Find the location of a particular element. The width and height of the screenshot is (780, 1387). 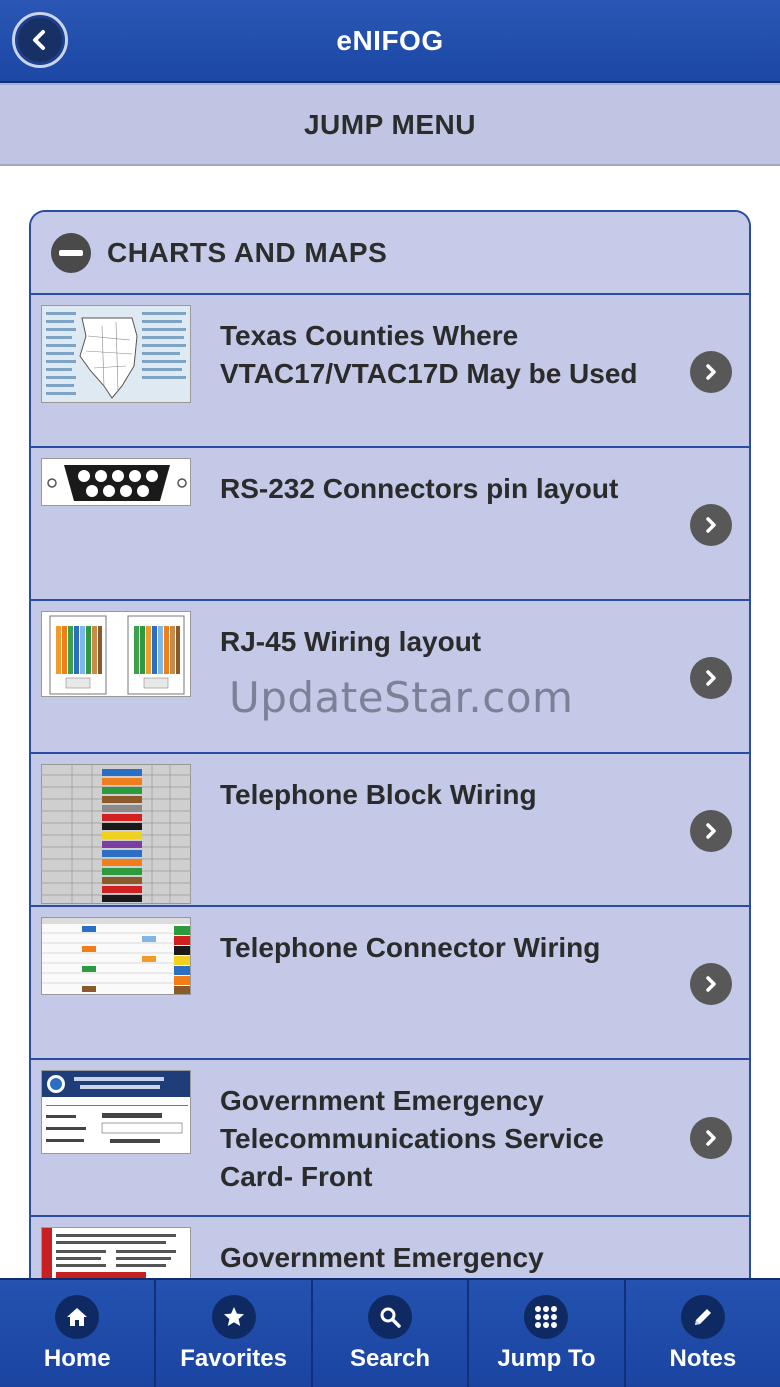

tab-search: Search is located at coordinates (391, 1333).